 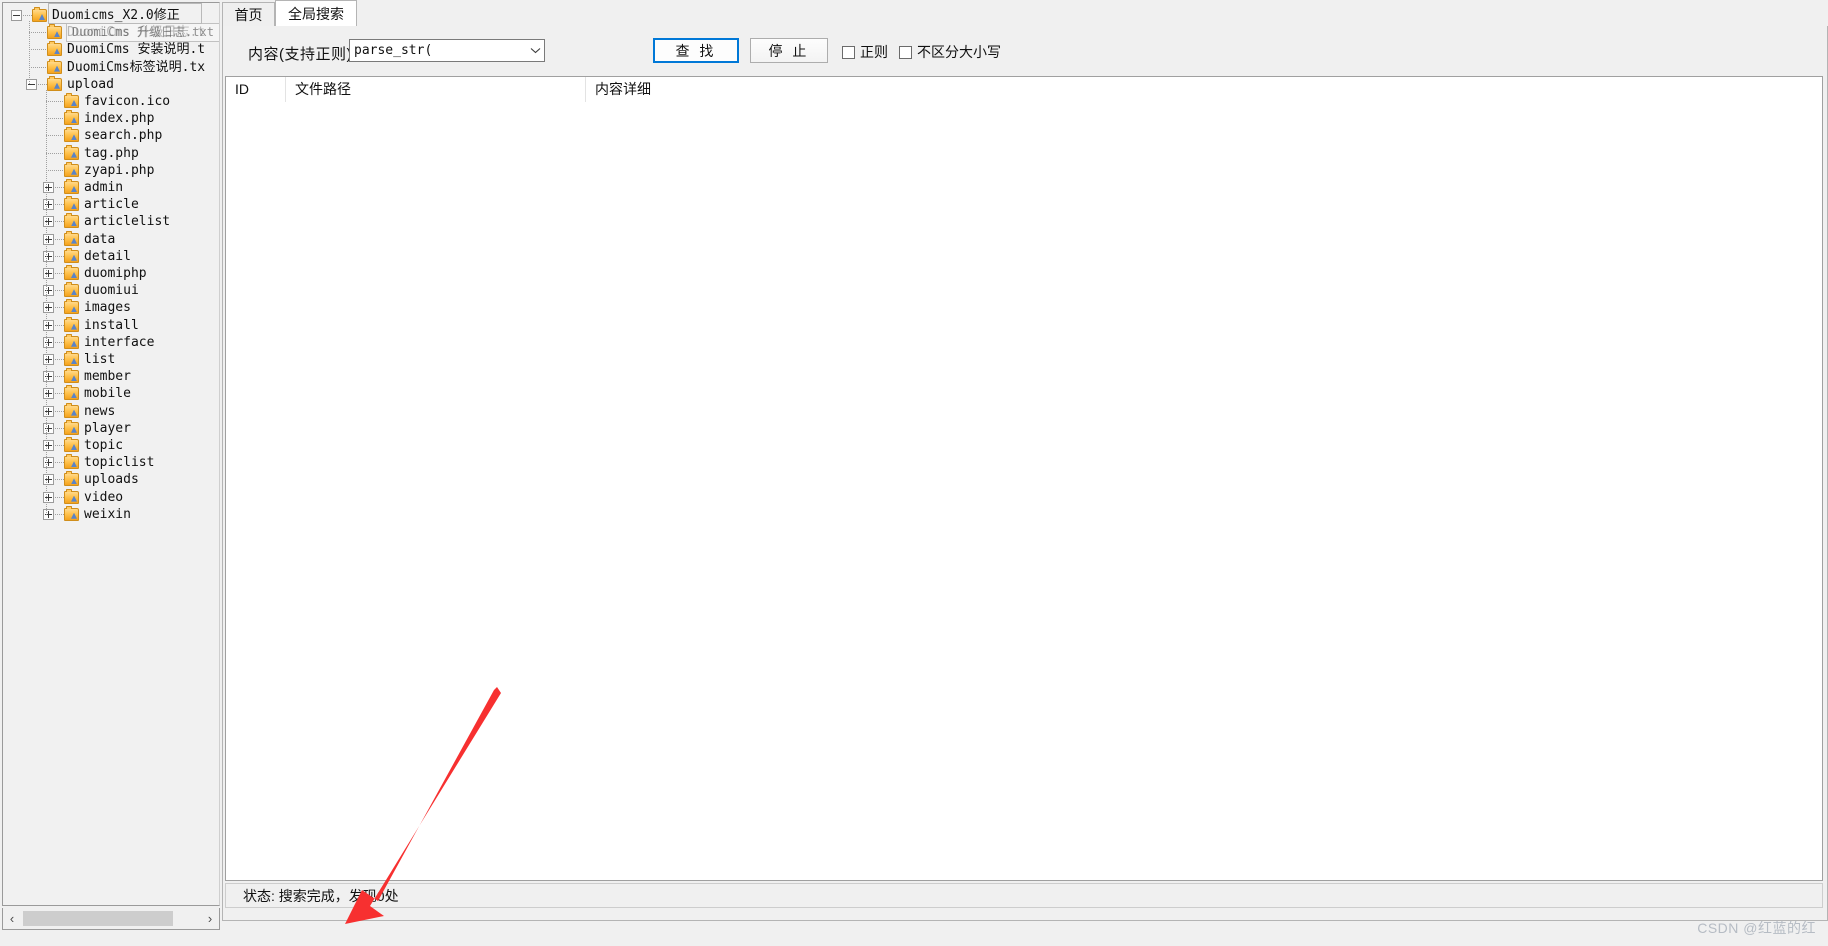 I want to click on tree-item: video, so click(x=111, y=497).